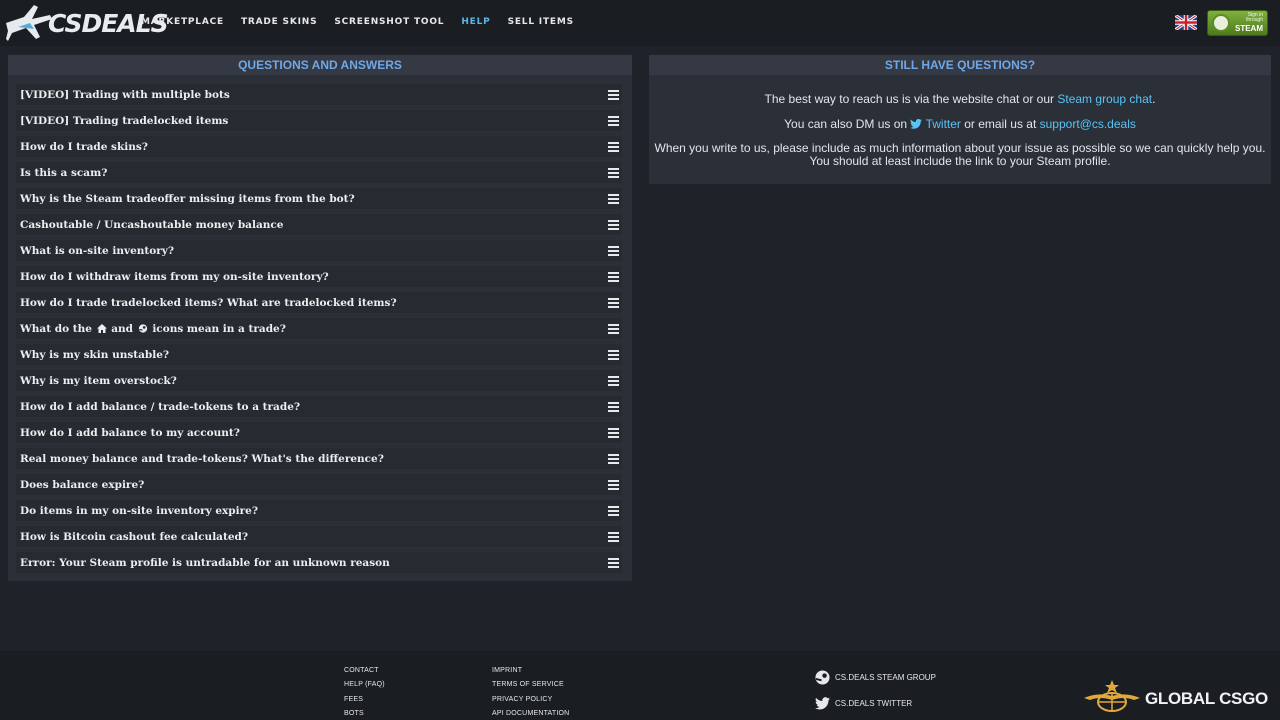 This screenshot has height=720, width=1280. What do you see at coordinates (319, 328) in the screenshot?
I see `faq-item: What do the and icons mean in a trade?` at bounding box center [319, 328].